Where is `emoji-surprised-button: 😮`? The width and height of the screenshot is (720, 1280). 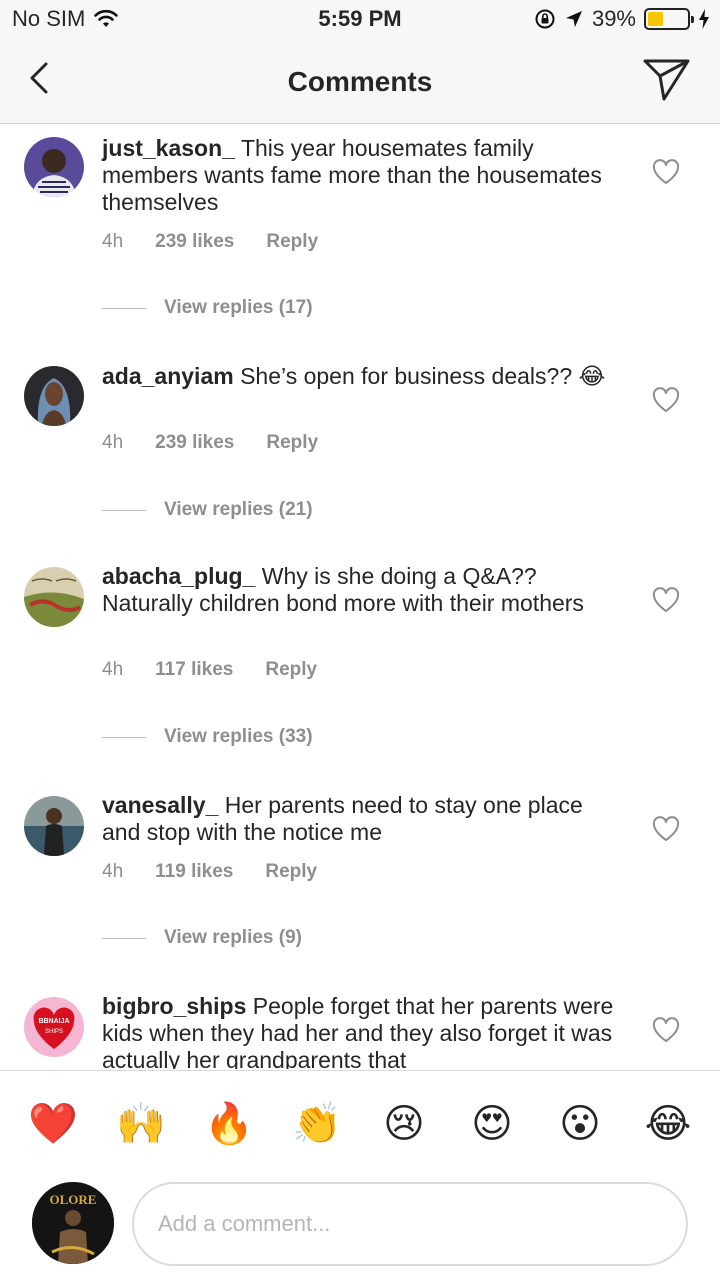 emoji-surprised-button: 😮 is located at coordinates (580, 1124).